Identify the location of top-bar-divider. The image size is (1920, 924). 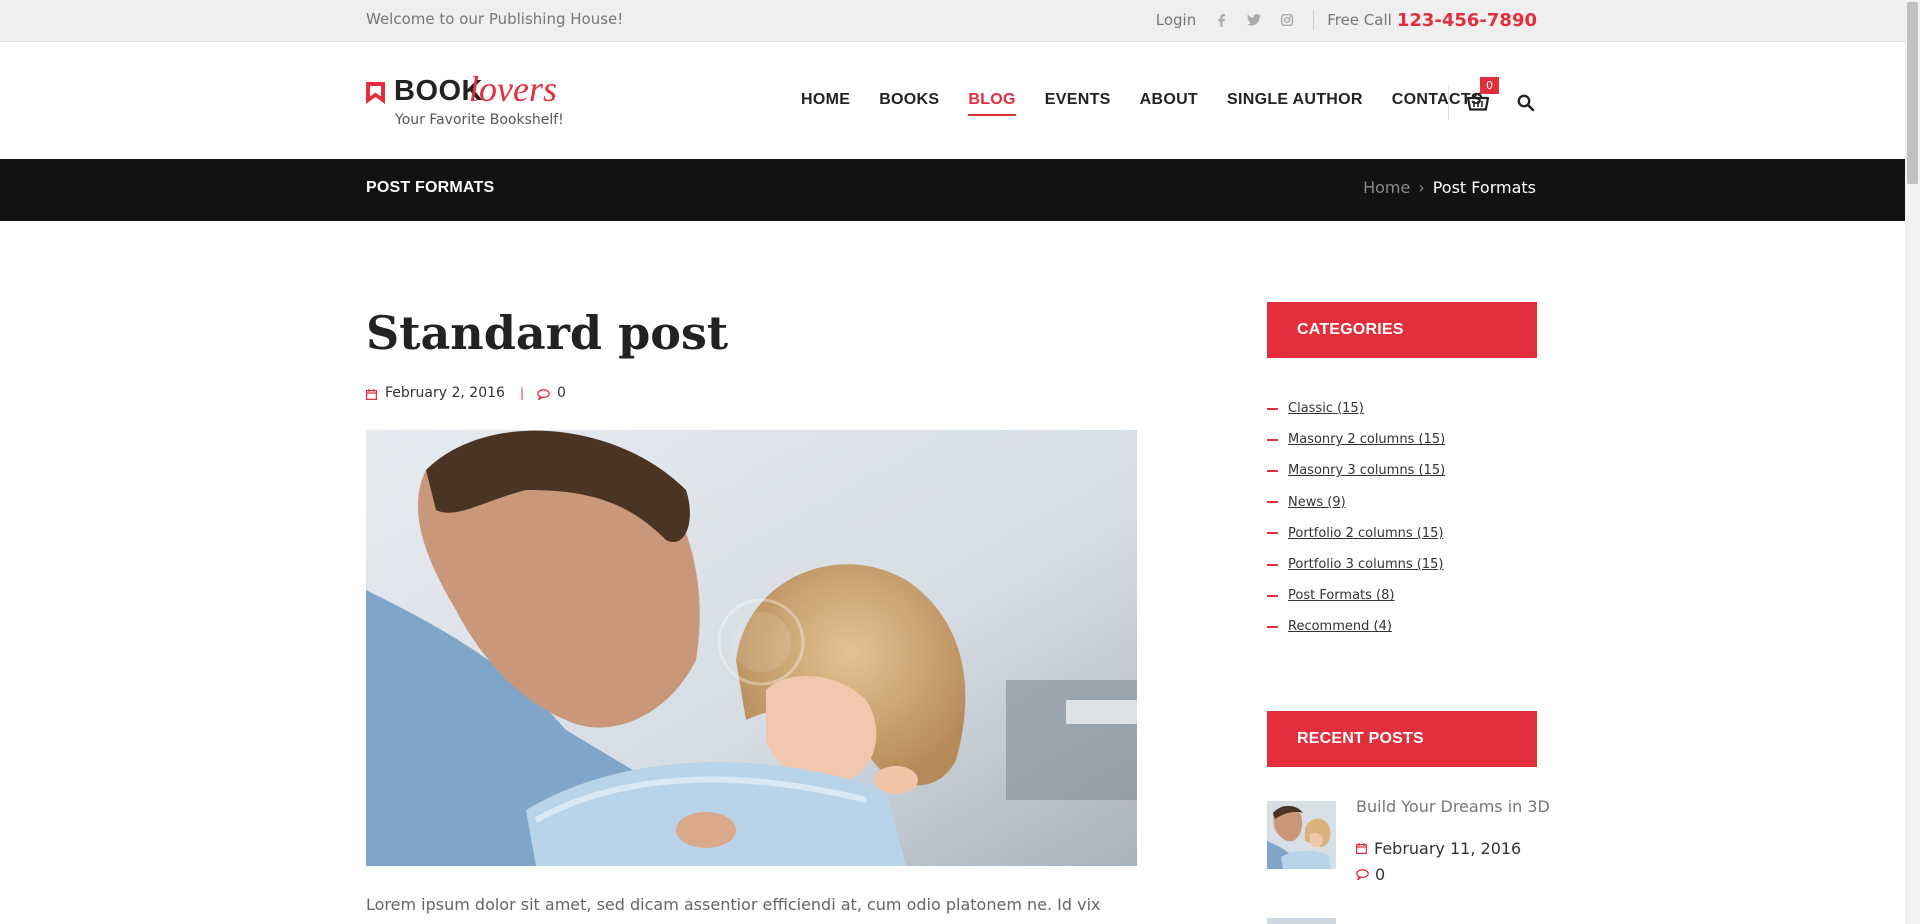
(1314, 20).